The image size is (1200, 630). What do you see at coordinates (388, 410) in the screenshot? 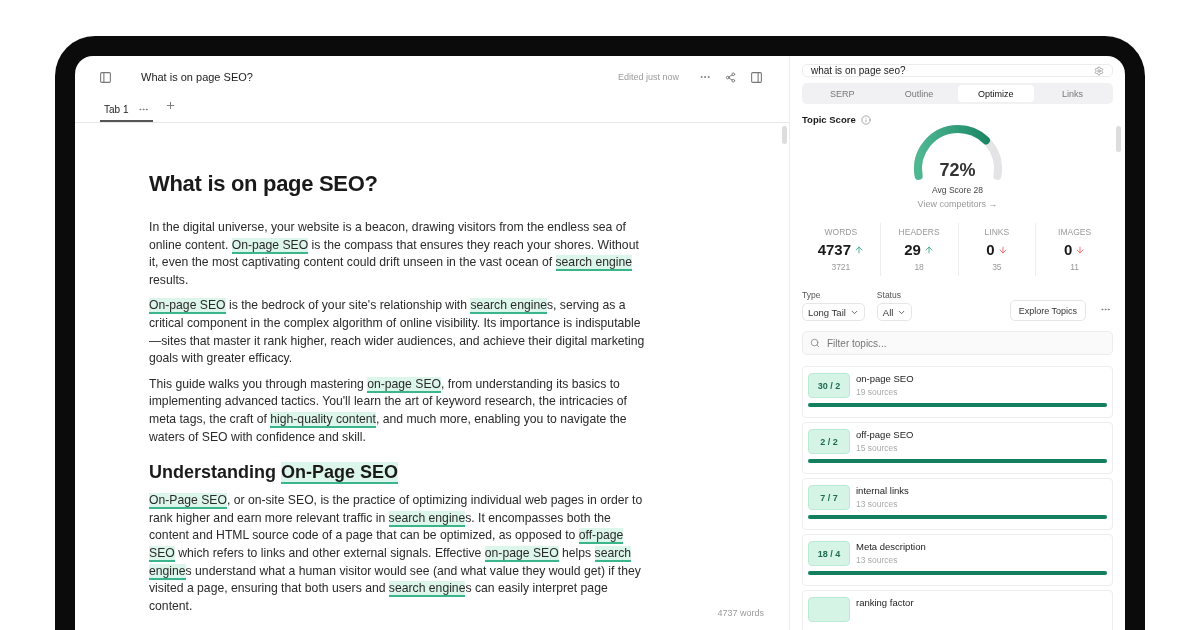
I see `paragraph: This guide walks you through mastering on-page SEO, from understanding its basics to implementing advanced tactics. You'll learn the art of keyword research, the intricacies of meta tags, the craft of high-quality content, and much more, enabling you to navigate the waters of SEO with confidence and skill.` at bounding box center [388, 410].